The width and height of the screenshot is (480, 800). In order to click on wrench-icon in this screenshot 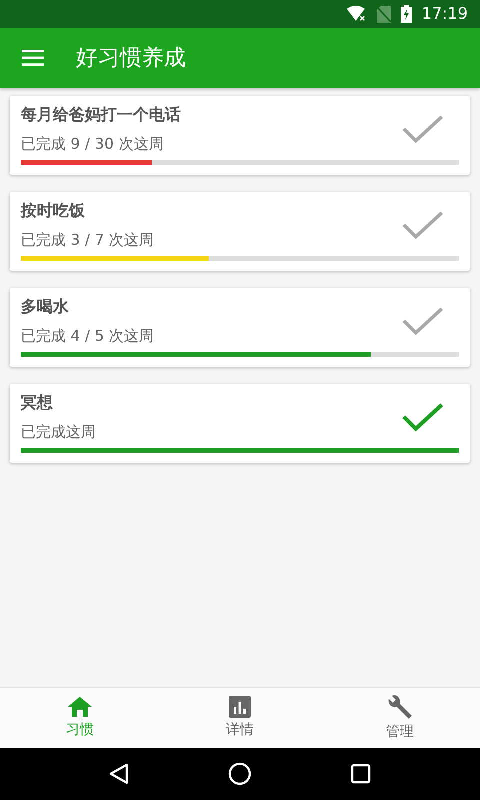, I will do `click(400, 707)`.